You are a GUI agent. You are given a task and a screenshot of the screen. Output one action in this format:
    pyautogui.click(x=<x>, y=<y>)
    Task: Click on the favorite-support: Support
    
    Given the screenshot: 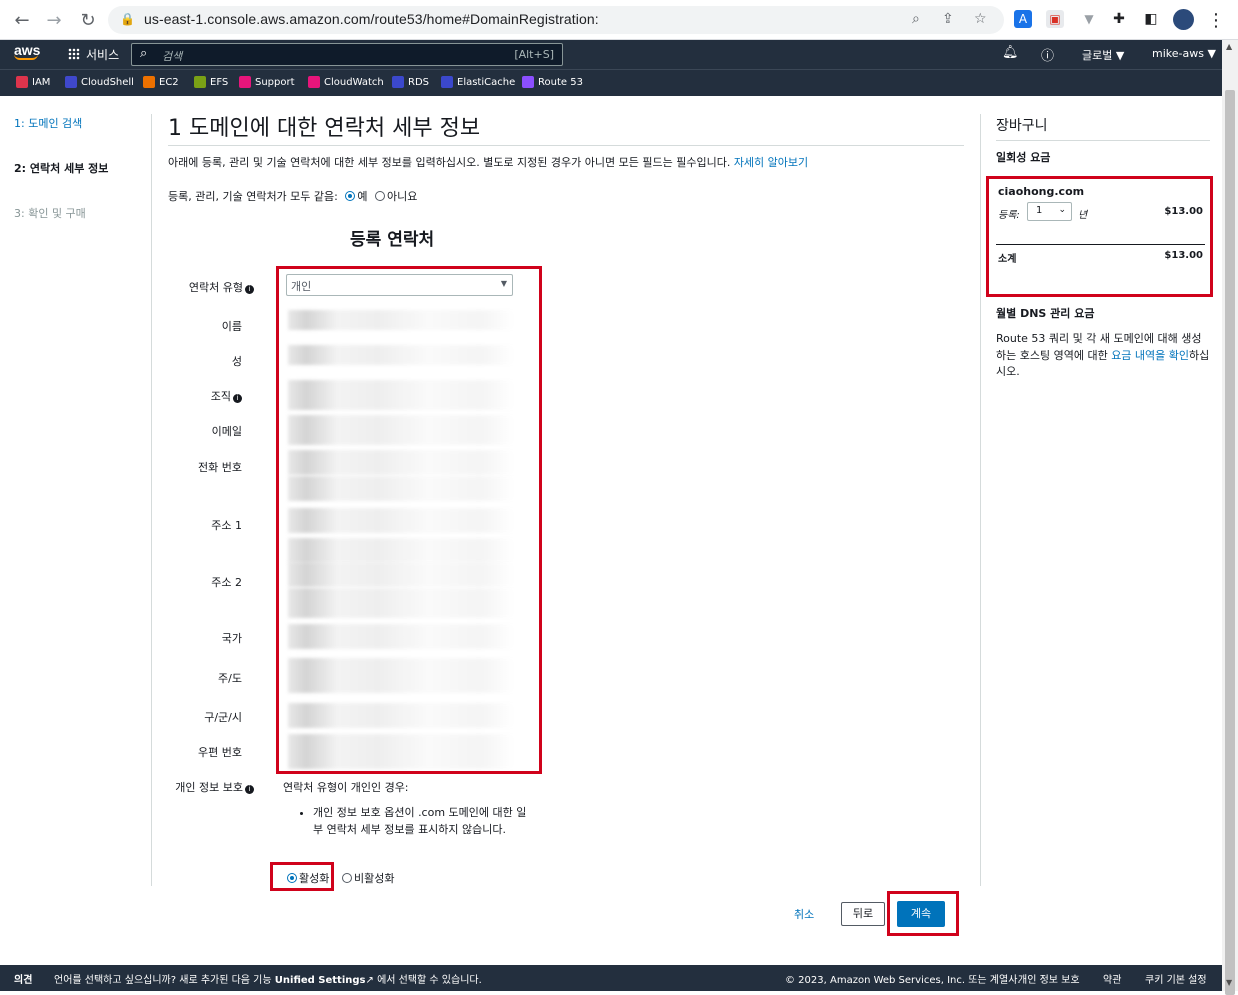 What is the action you would take?
    pyautogui.click(x=267, y=82)
    